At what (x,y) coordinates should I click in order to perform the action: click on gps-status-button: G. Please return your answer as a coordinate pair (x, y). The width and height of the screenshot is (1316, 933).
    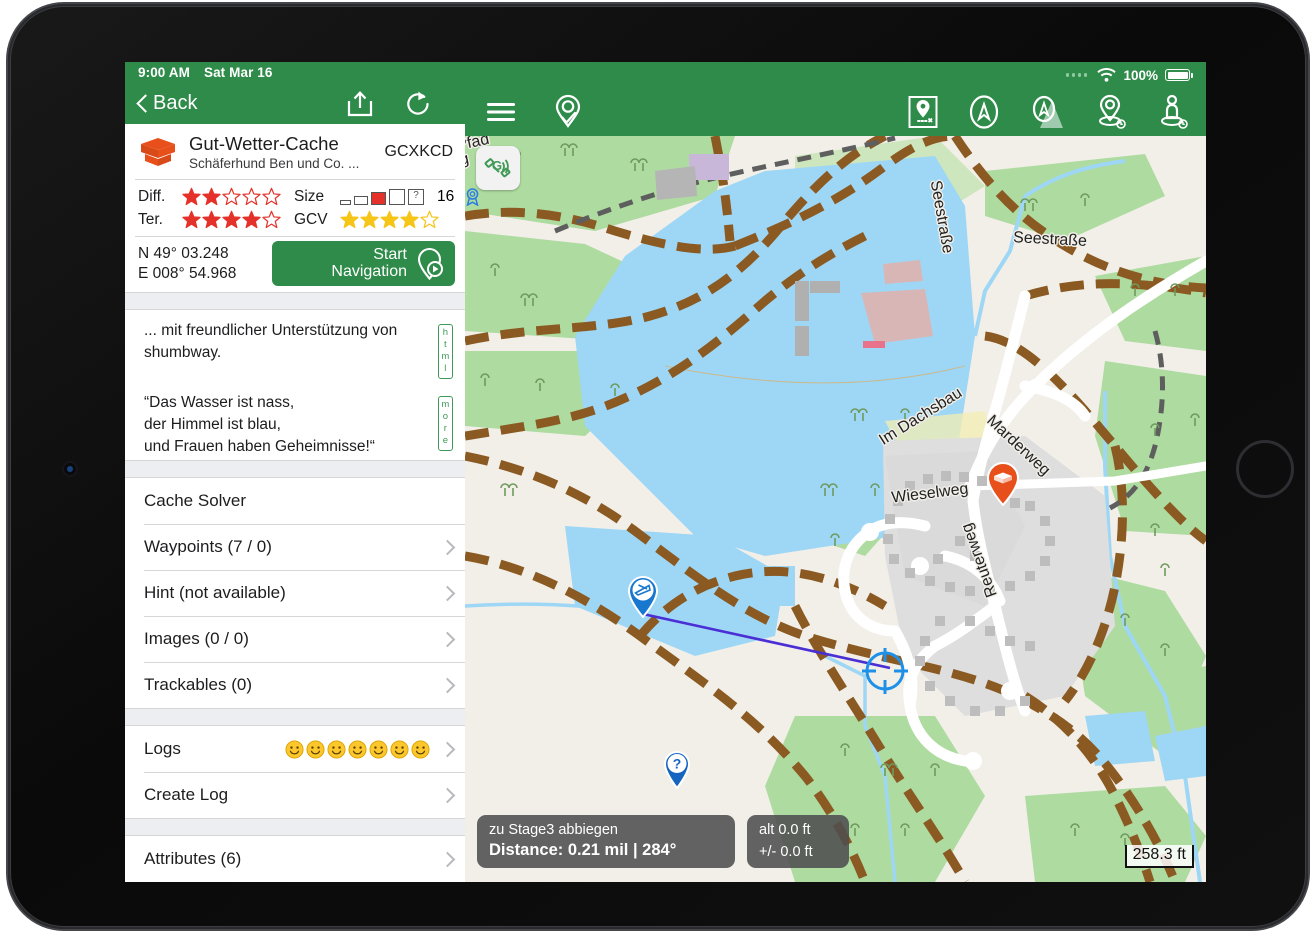
    Looking at the image, I should click on (498, 168).